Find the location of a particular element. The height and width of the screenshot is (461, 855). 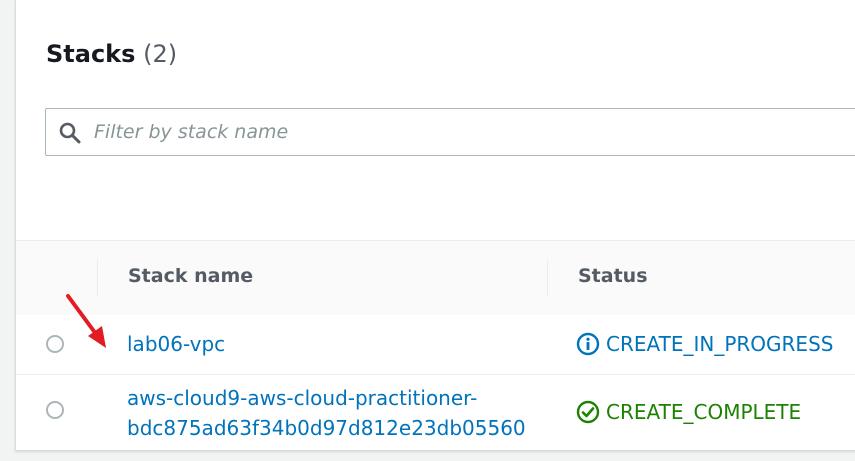

info-icon is located at coordinates (588, 344).